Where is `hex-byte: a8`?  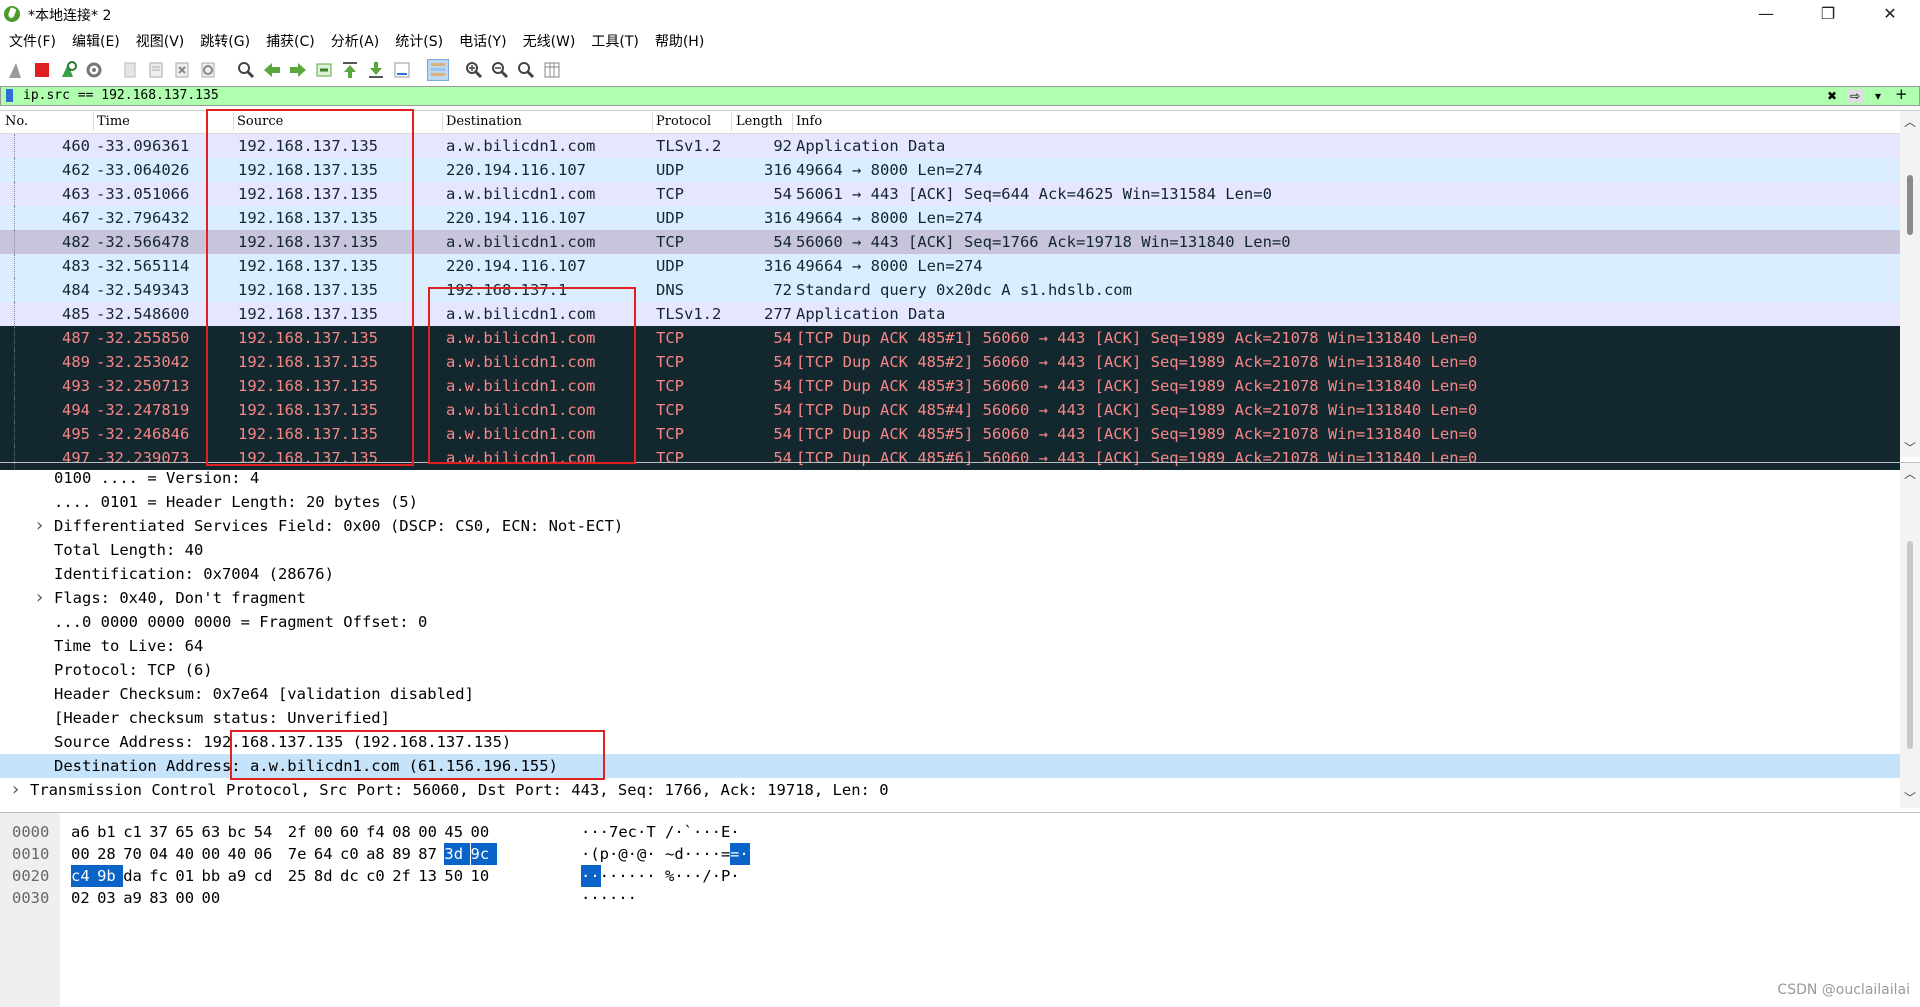 hex-byte: a8 is located at coordinates (377, 854).